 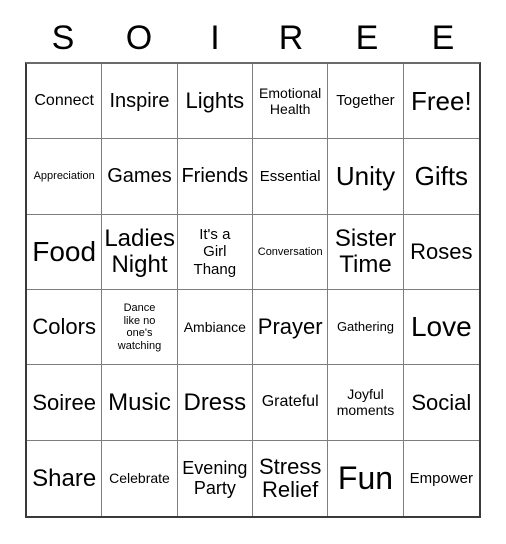 I want to click on bingo-cell-label: Conversation, so click(x=290, y=251).